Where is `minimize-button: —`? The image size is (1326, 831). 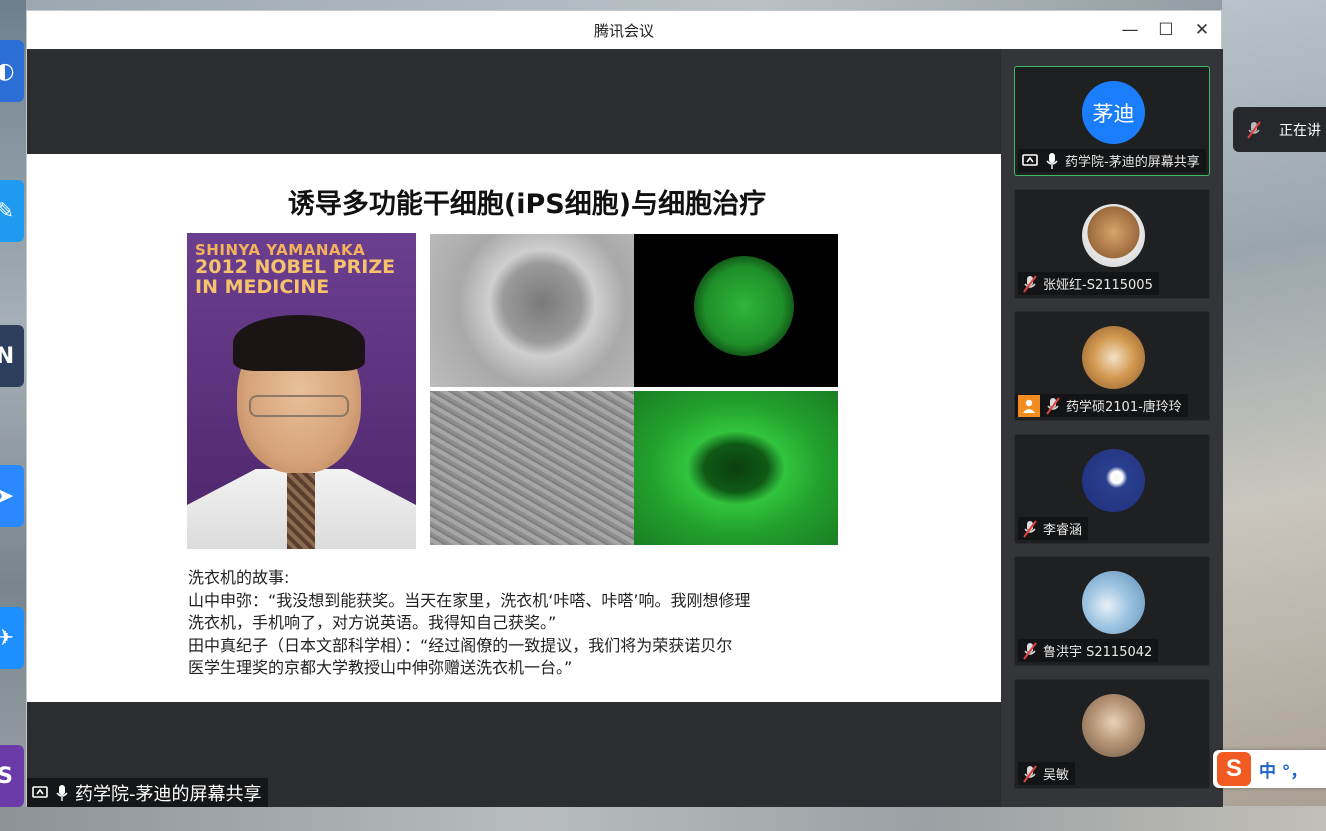
minimize-button: — is located at coordinates (1130, 30).